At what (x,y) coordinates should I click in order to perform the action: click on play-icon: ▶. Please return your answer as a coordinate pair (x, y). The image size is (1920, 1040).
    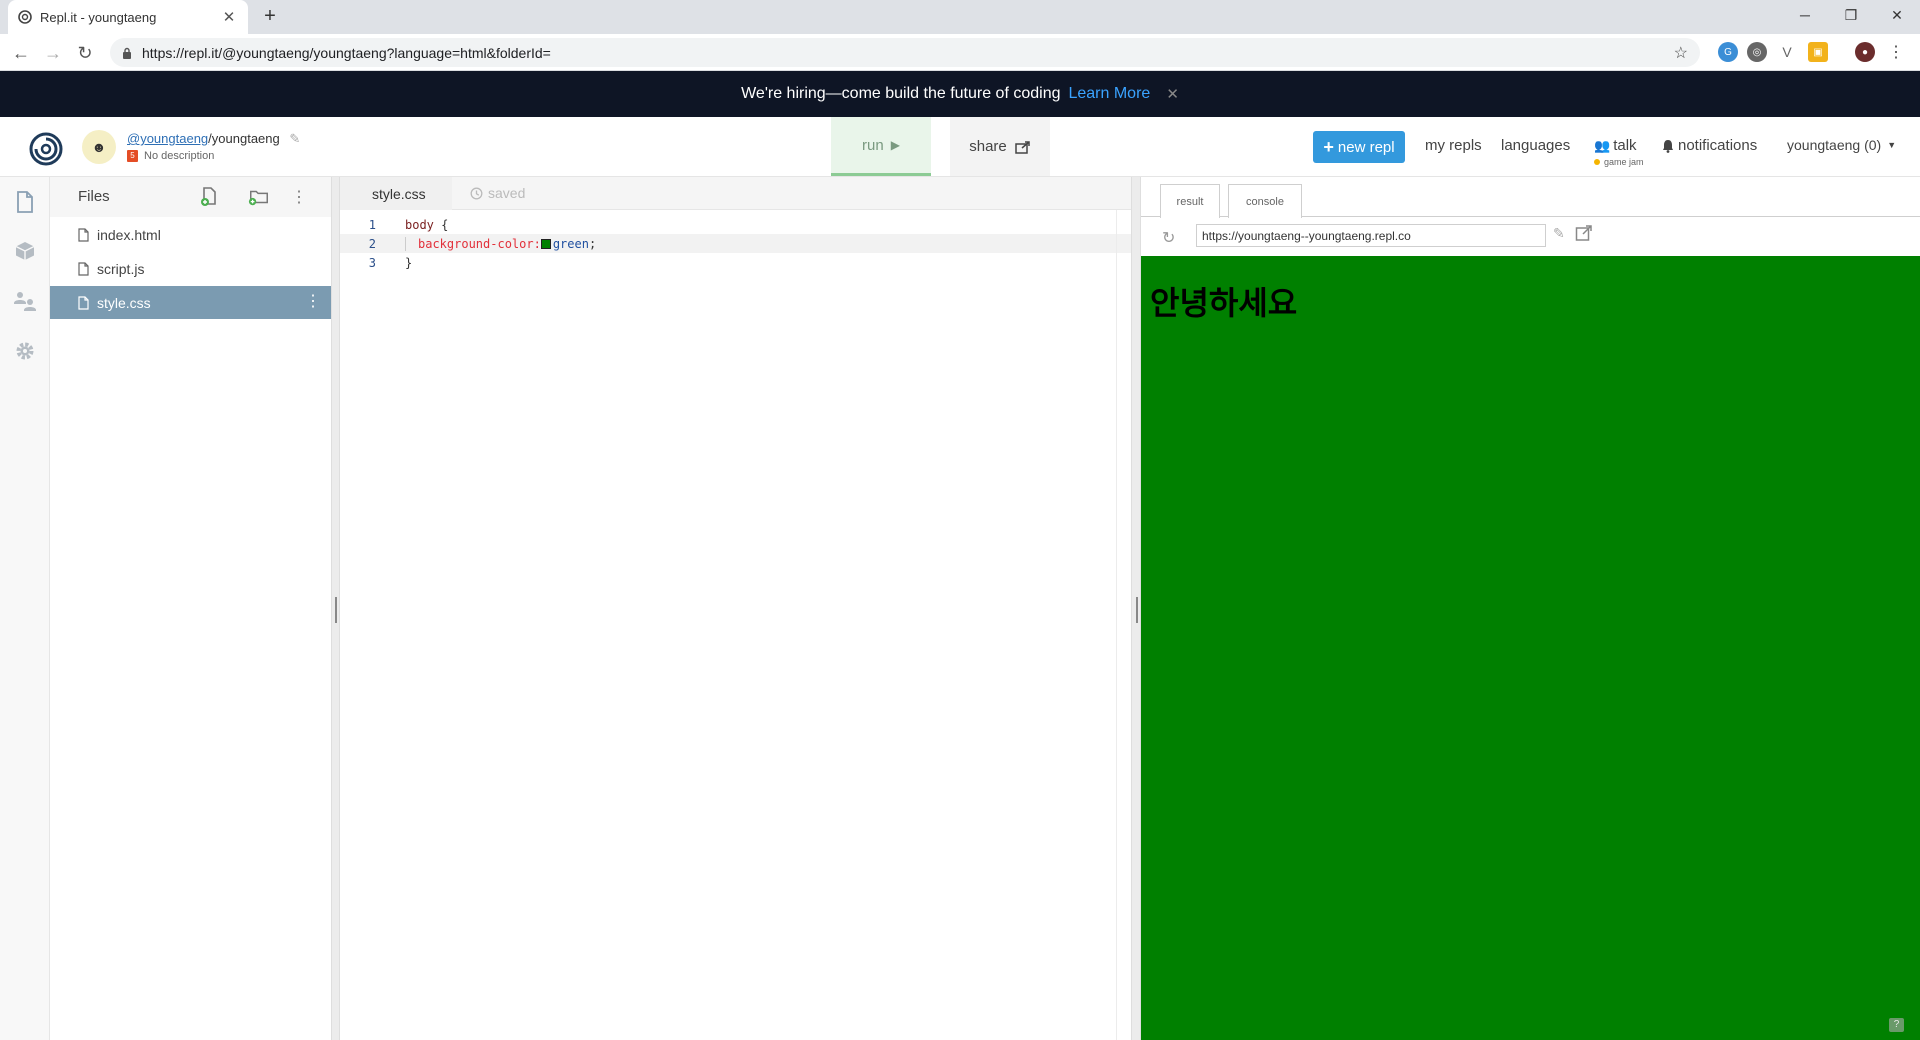
    Looking at the image, I should click on (895, 145).